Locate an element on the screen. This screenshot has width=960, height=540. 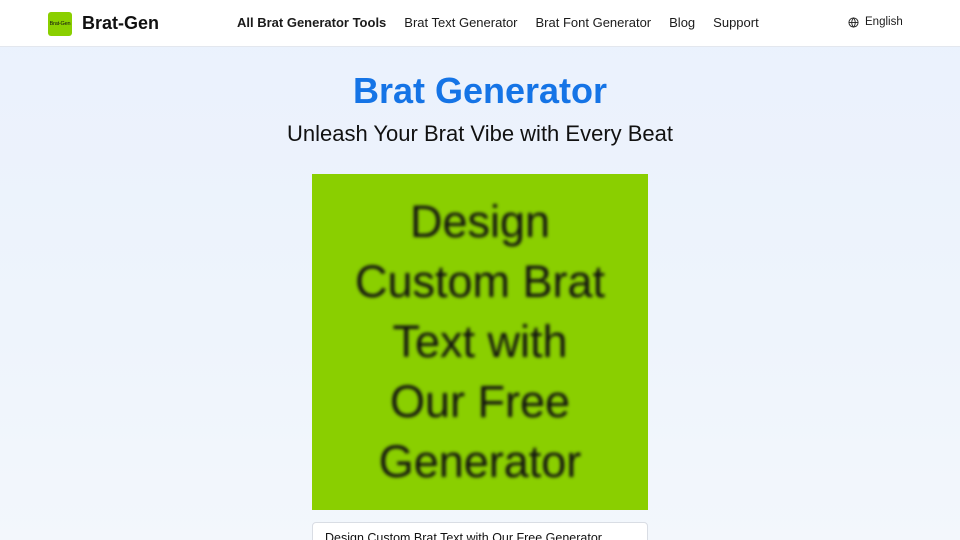
brand-logo: Brat-Gen is located at coordinates (60, 23).